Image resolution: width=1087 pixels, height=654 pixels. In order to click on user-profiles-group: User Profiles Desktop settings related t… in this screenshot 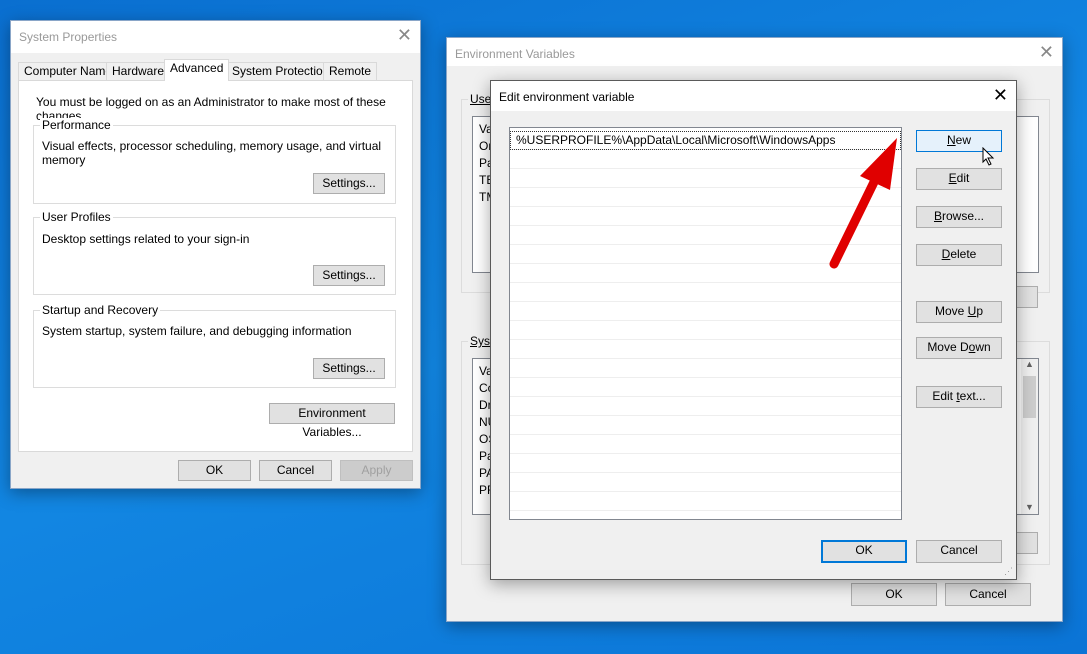, I will do `click(214, 252)`.